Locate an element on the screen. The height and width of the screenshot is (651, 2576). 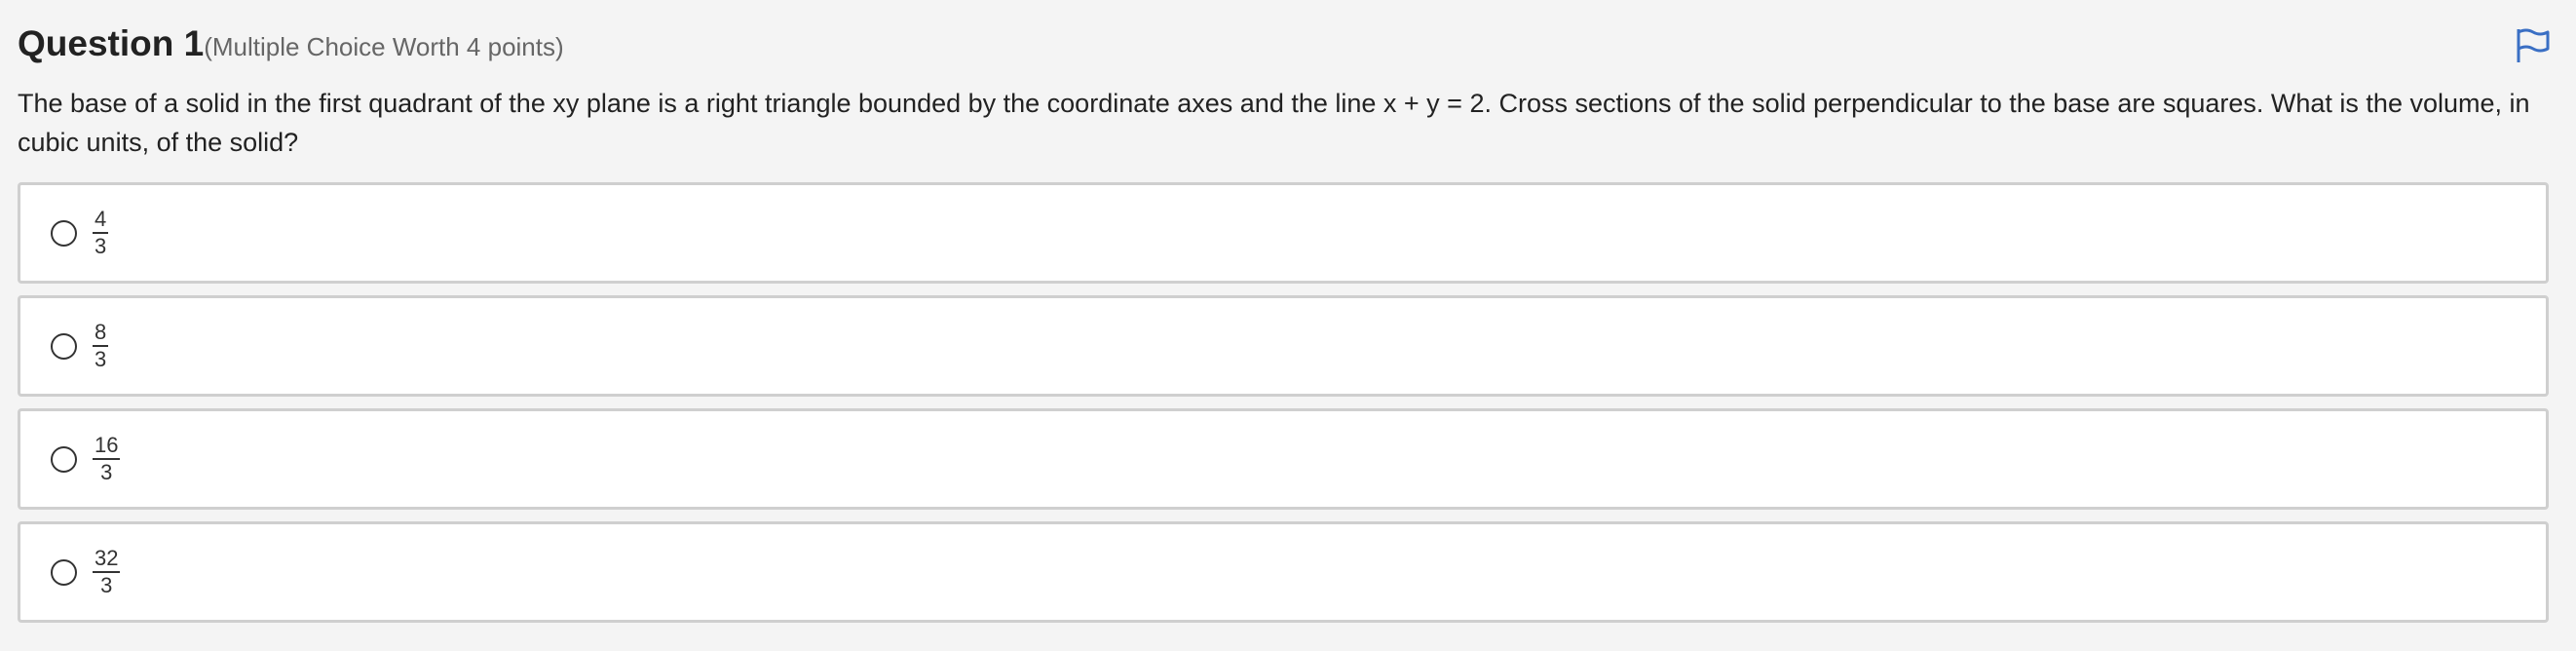
fraction-answer: 4 3 is located at coordinates (101, 233).